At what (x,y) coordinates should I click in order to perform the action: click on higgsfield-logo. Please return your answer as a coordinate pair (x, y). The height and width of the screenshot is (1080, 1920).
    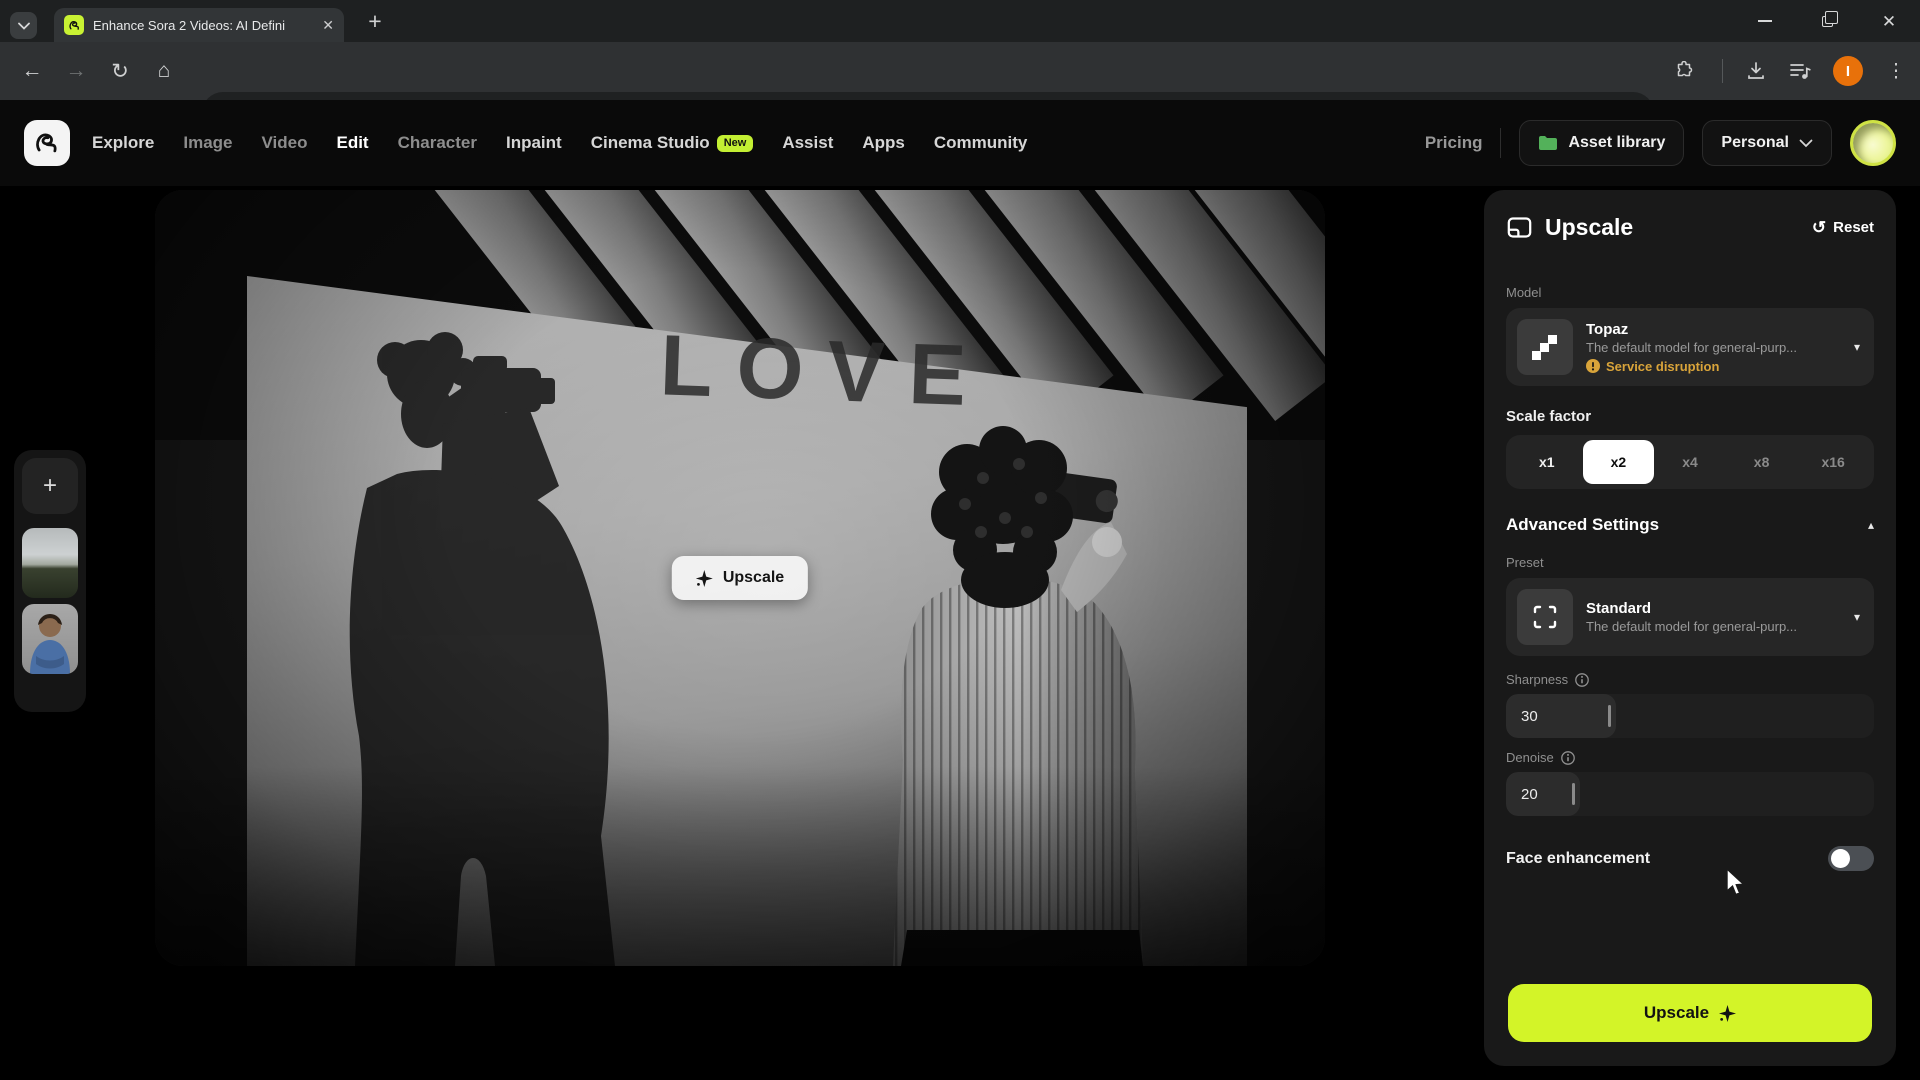
    Looking at the image, I should click on (47, 143).